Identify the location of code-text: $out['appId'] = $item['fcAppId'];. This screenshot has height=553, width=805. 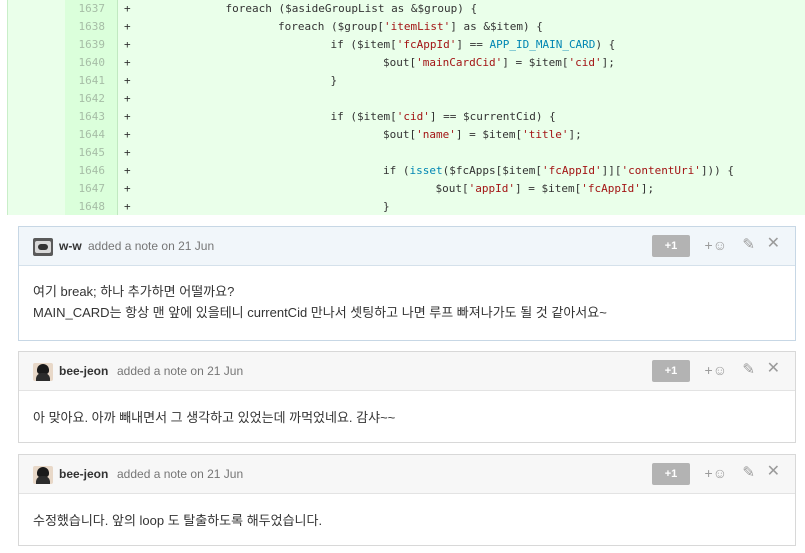
(545, 188).